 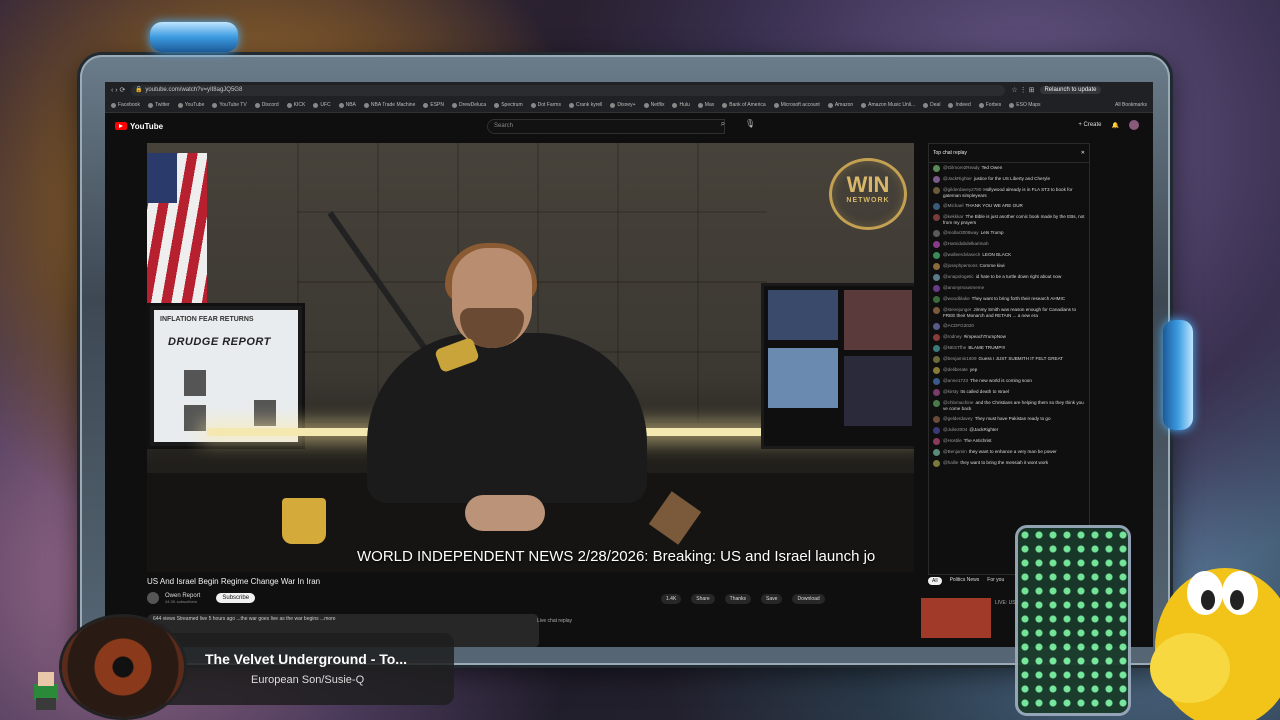 I want to click on channel-name: Owen Report, so click(x=182, y=596).